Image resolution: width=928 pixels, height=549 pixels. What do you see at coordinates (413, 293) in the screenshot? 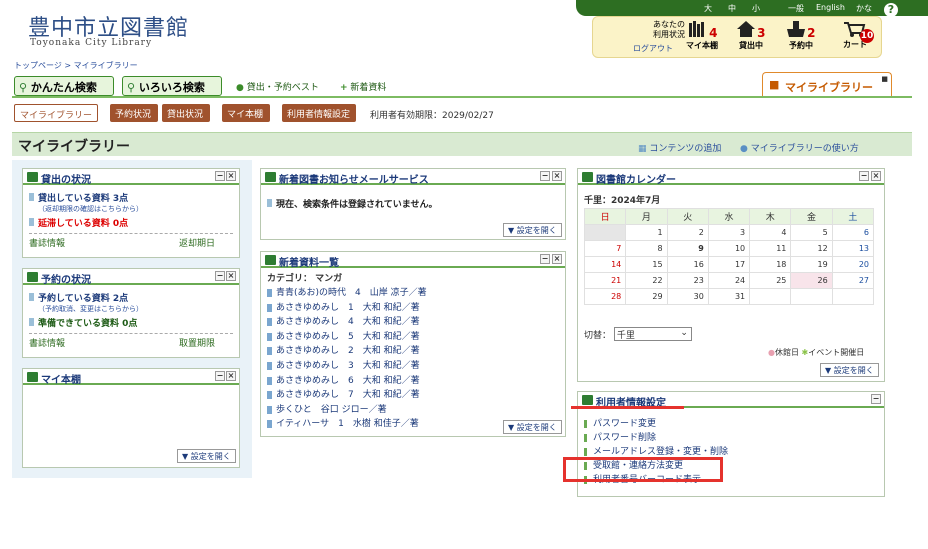
I see `newbook-item: 青青(あお)の時代 4 山岸 凉子／著` at bounding box center [413, 293].